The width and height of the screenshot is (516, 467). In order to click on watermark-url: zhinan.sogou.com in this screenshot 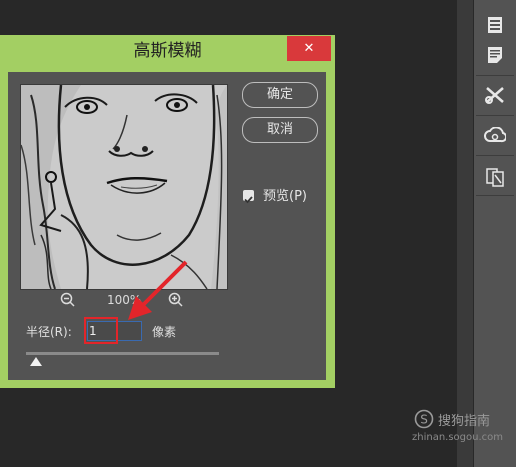, I will do `click(458, 437)`.